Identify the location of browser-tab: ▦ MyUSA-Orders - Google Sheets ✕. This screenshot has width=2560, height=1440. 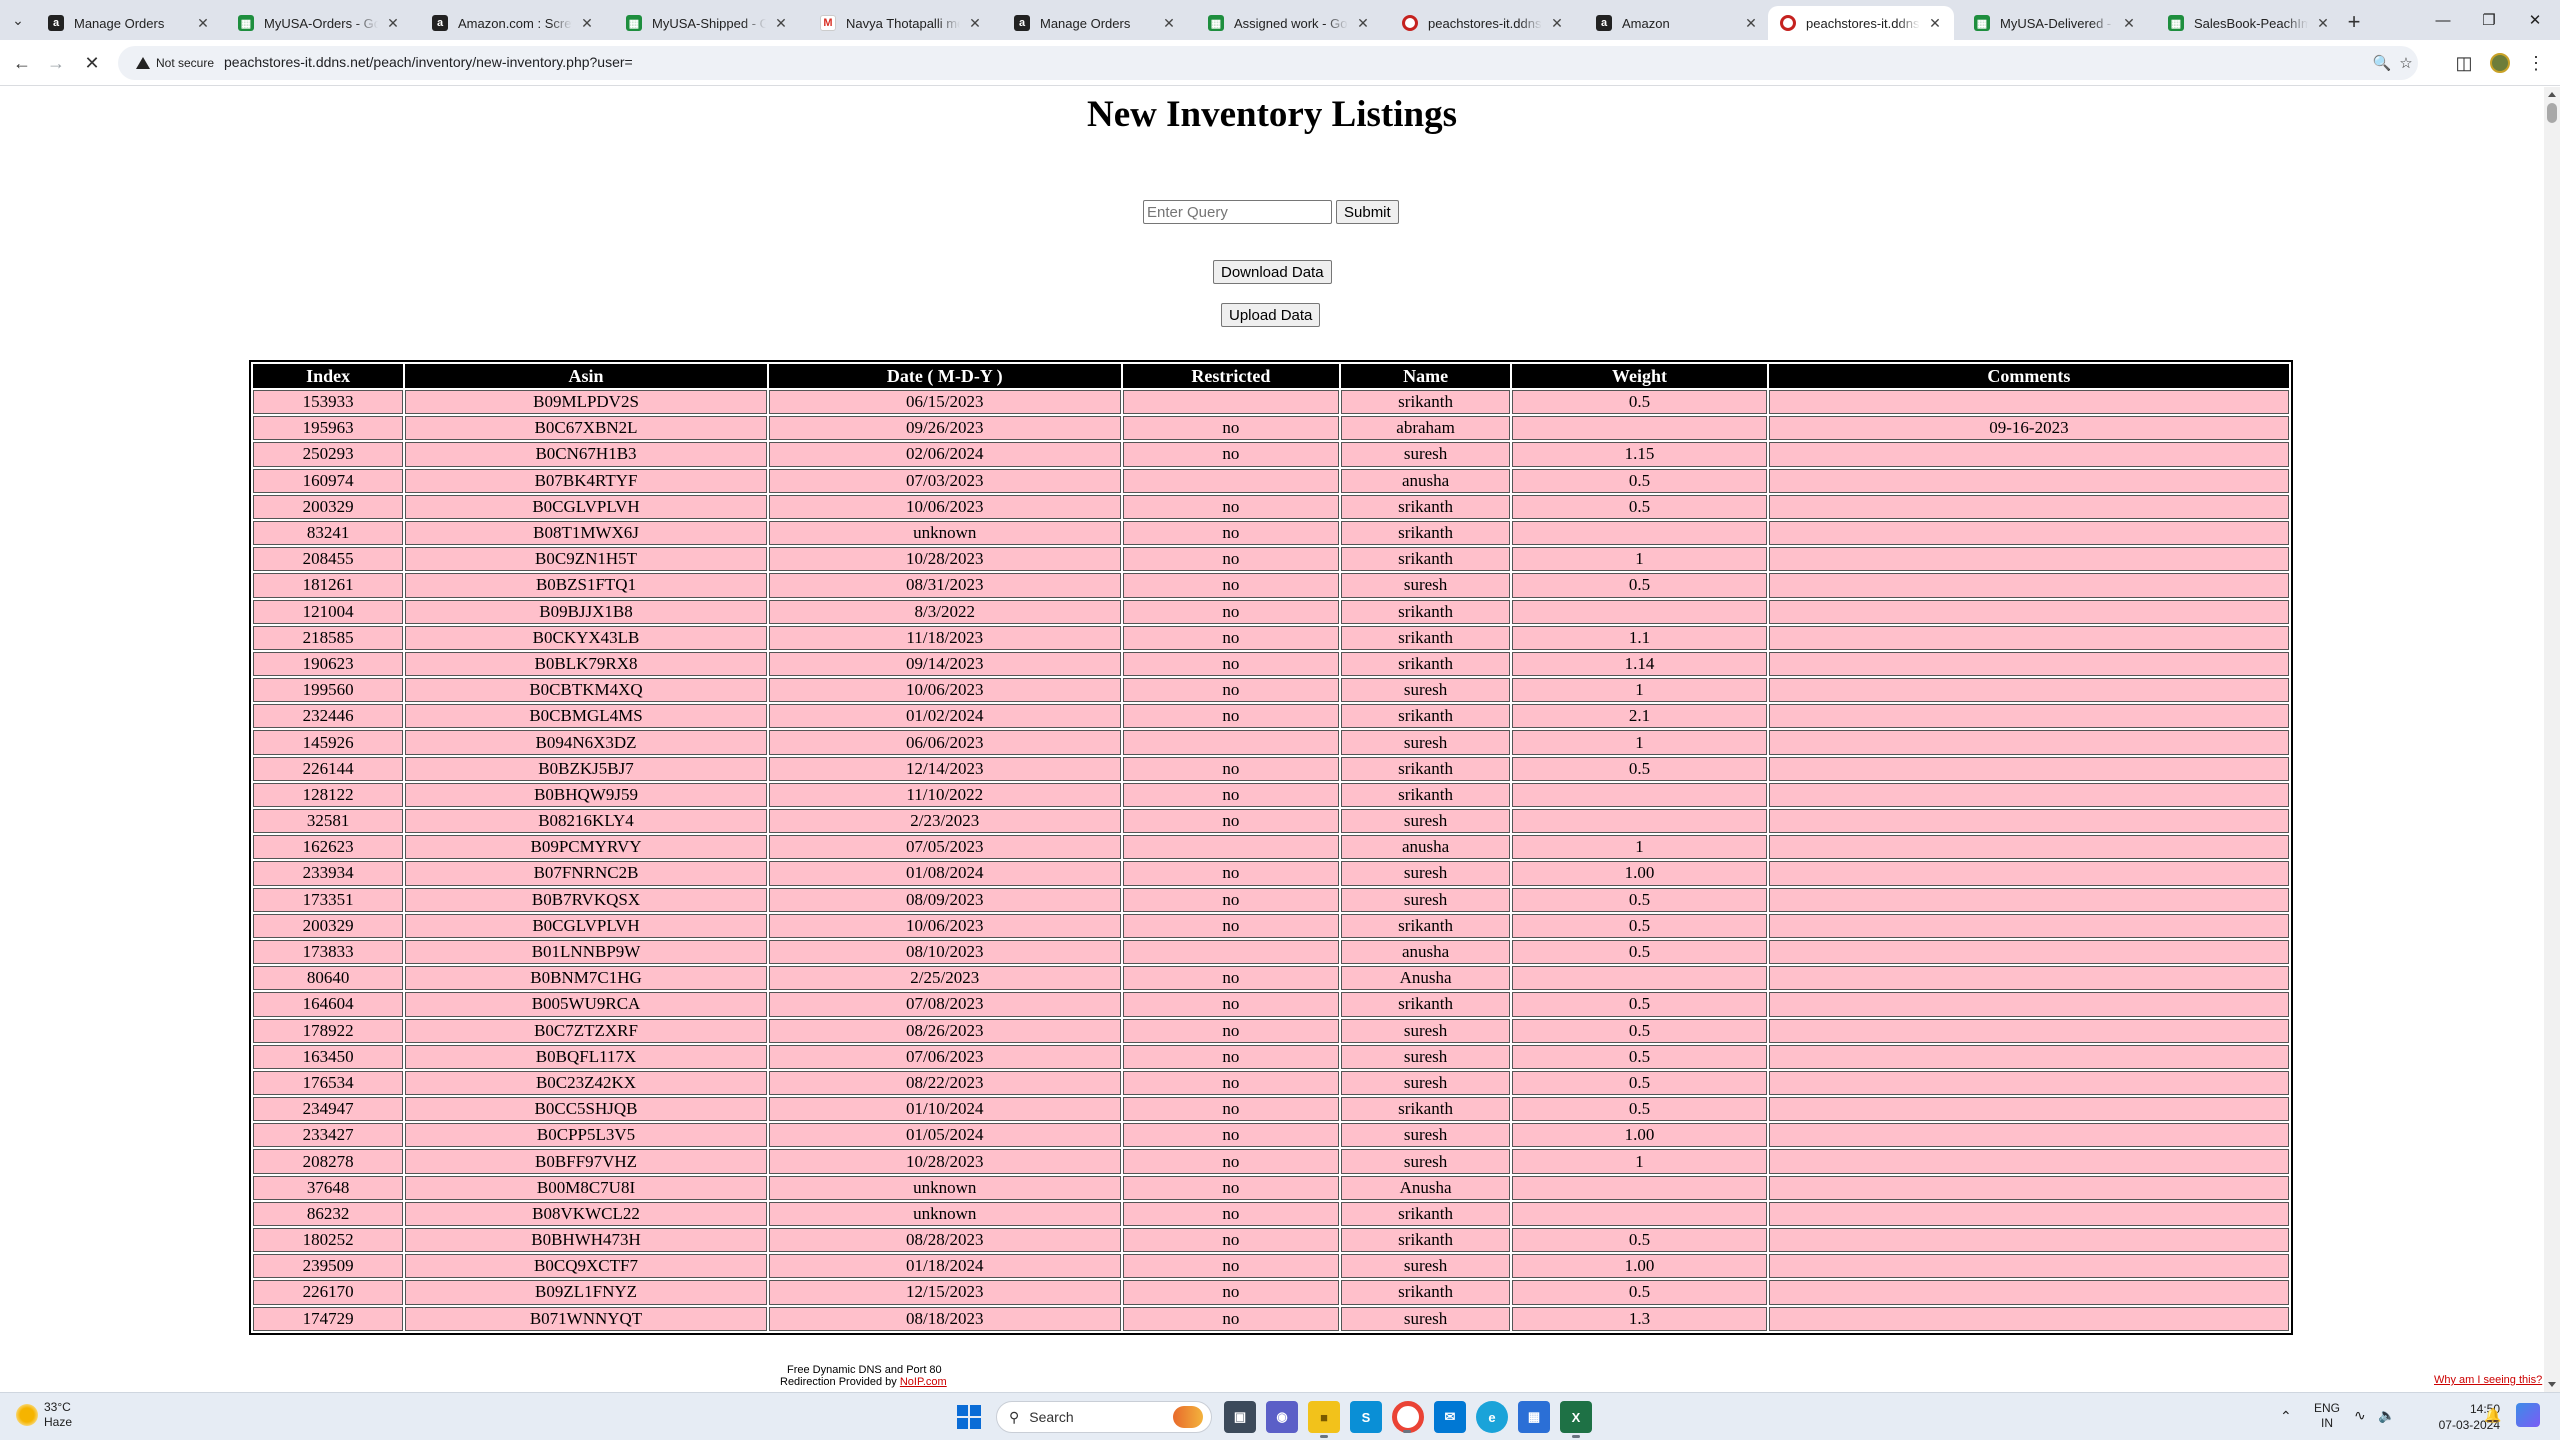
(319, 23).